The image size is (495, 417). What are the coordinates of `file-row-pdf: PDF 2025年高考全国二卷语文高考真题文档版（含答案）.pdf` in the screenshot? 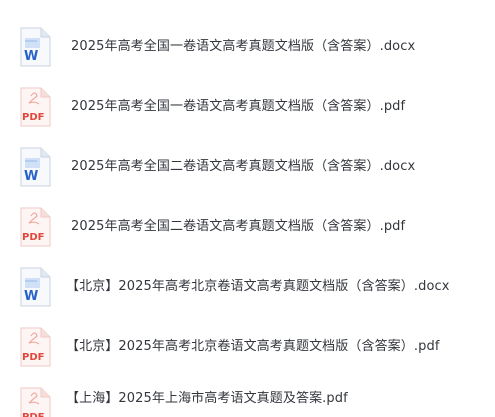 It's located at (247, 227).